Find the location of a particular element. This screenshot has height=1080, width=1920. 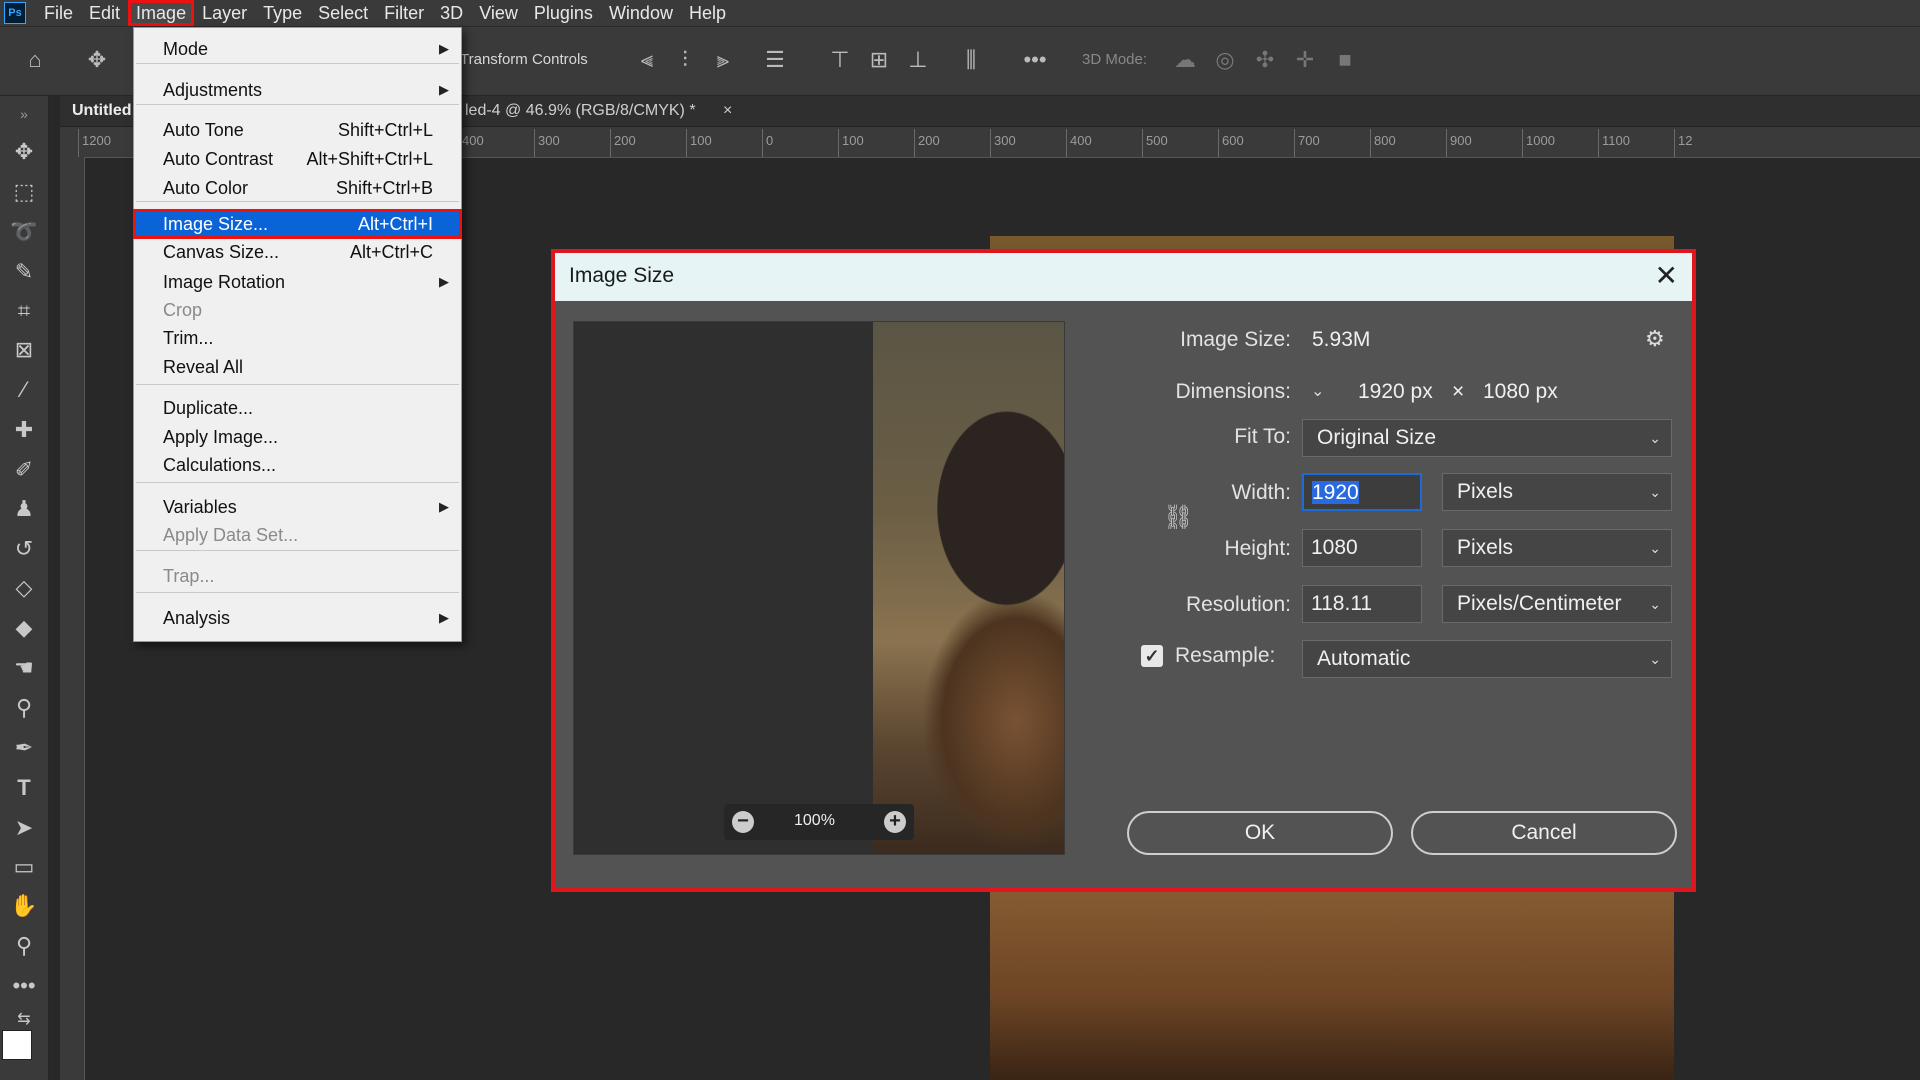

menu-item-image-size: Image Size... Alt+Ctrl+I is located at coordinates (297, 224).